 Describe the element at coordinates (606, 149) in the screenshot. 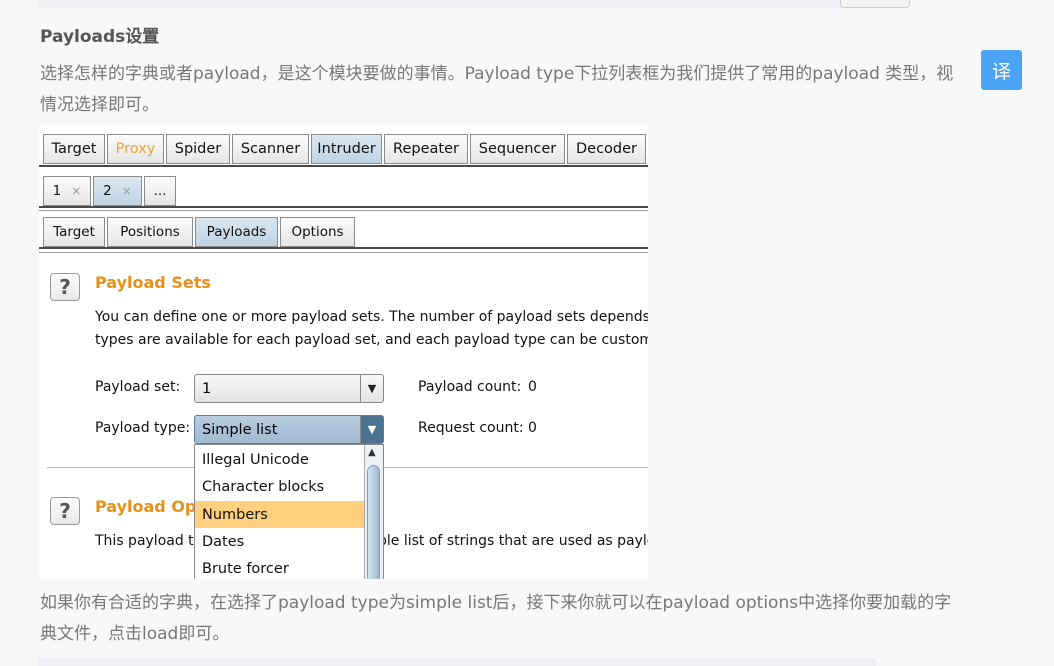

I see `tab-decoder: Decoder` at that location.